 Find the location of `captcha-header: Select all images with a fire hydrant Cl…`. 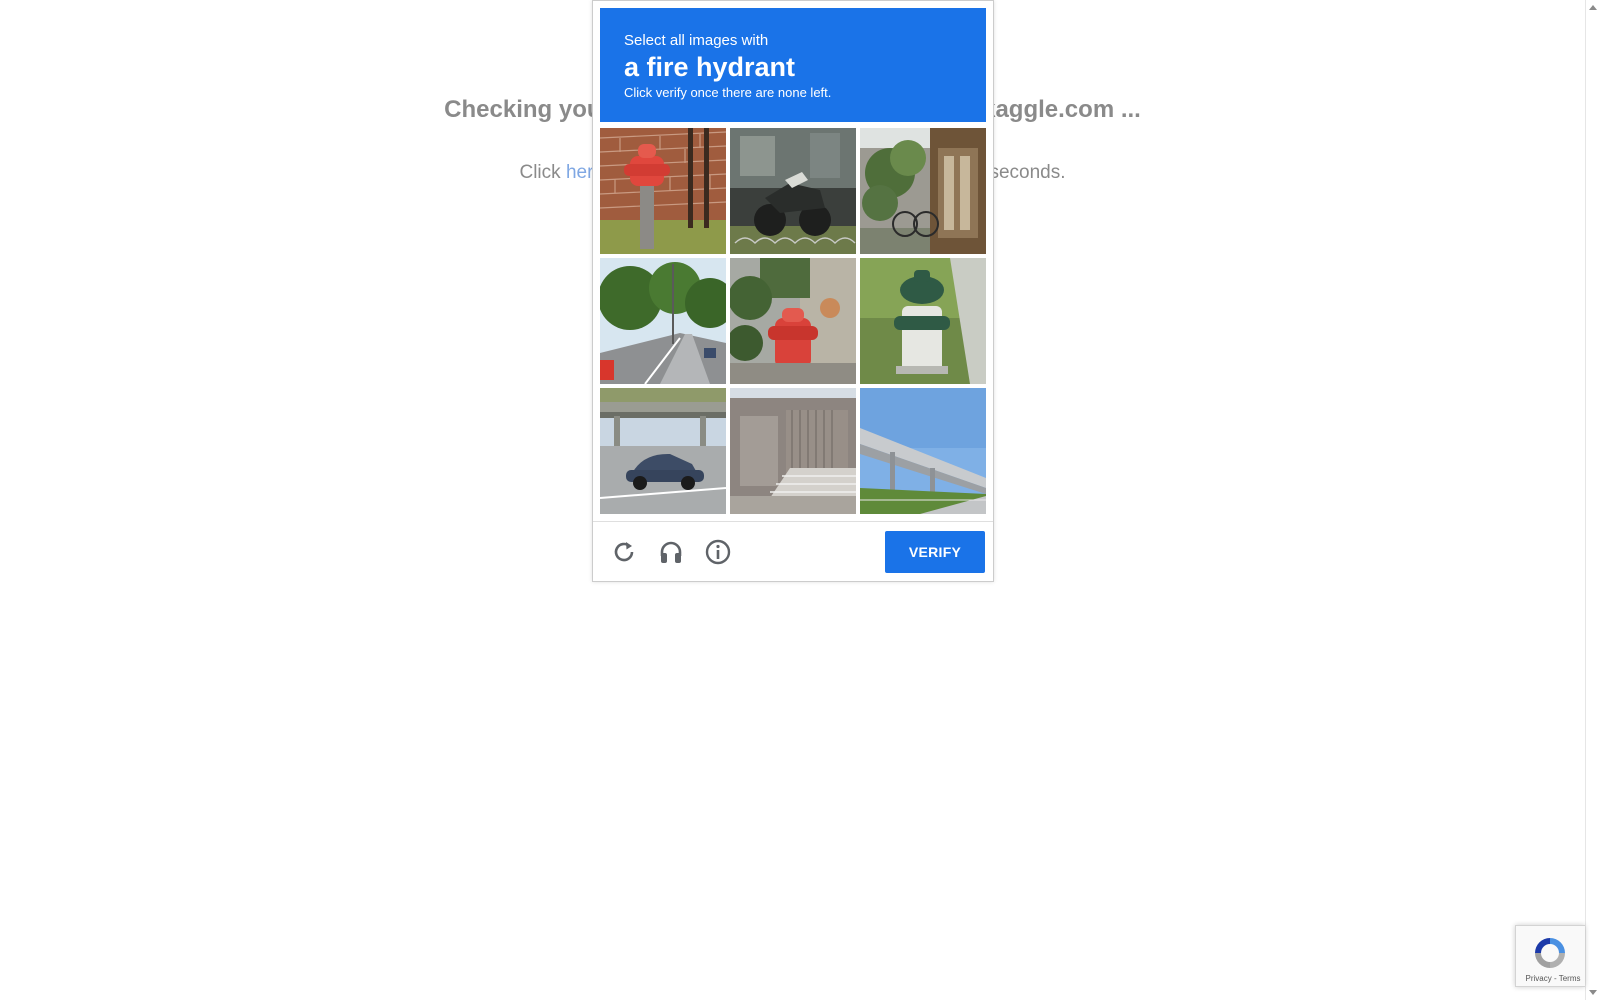

captcha-header: Select all images with a fire hydrant Cl… is located at coordinates (793, 65).